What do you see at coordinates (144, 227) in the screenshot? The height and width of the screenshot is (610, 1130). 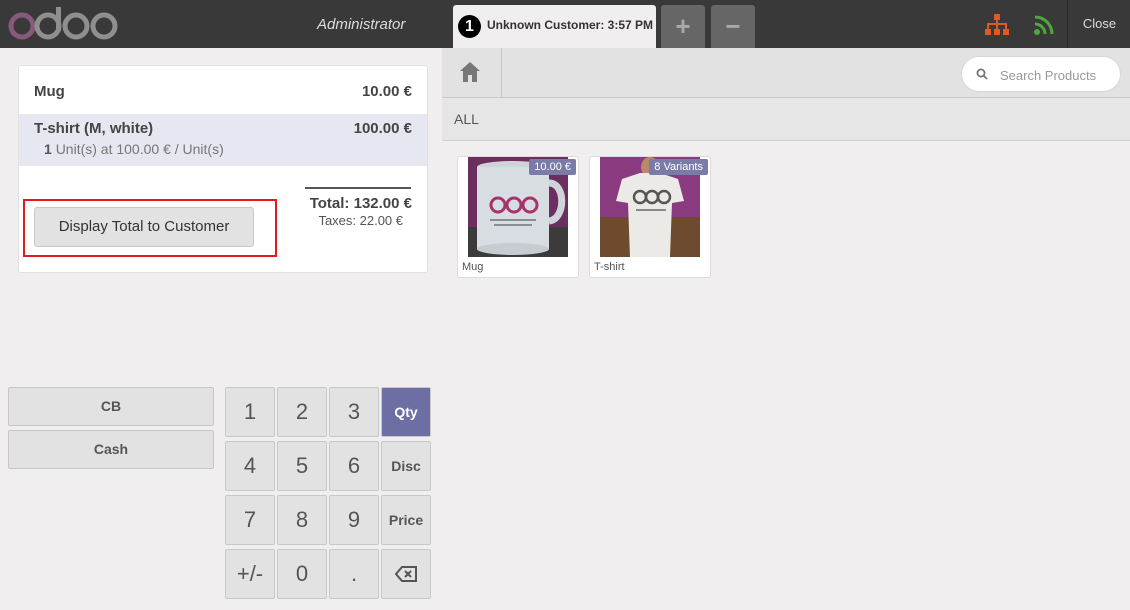 I see `display-total-button: Display Total to Customer` at bounding box center [144, 227].